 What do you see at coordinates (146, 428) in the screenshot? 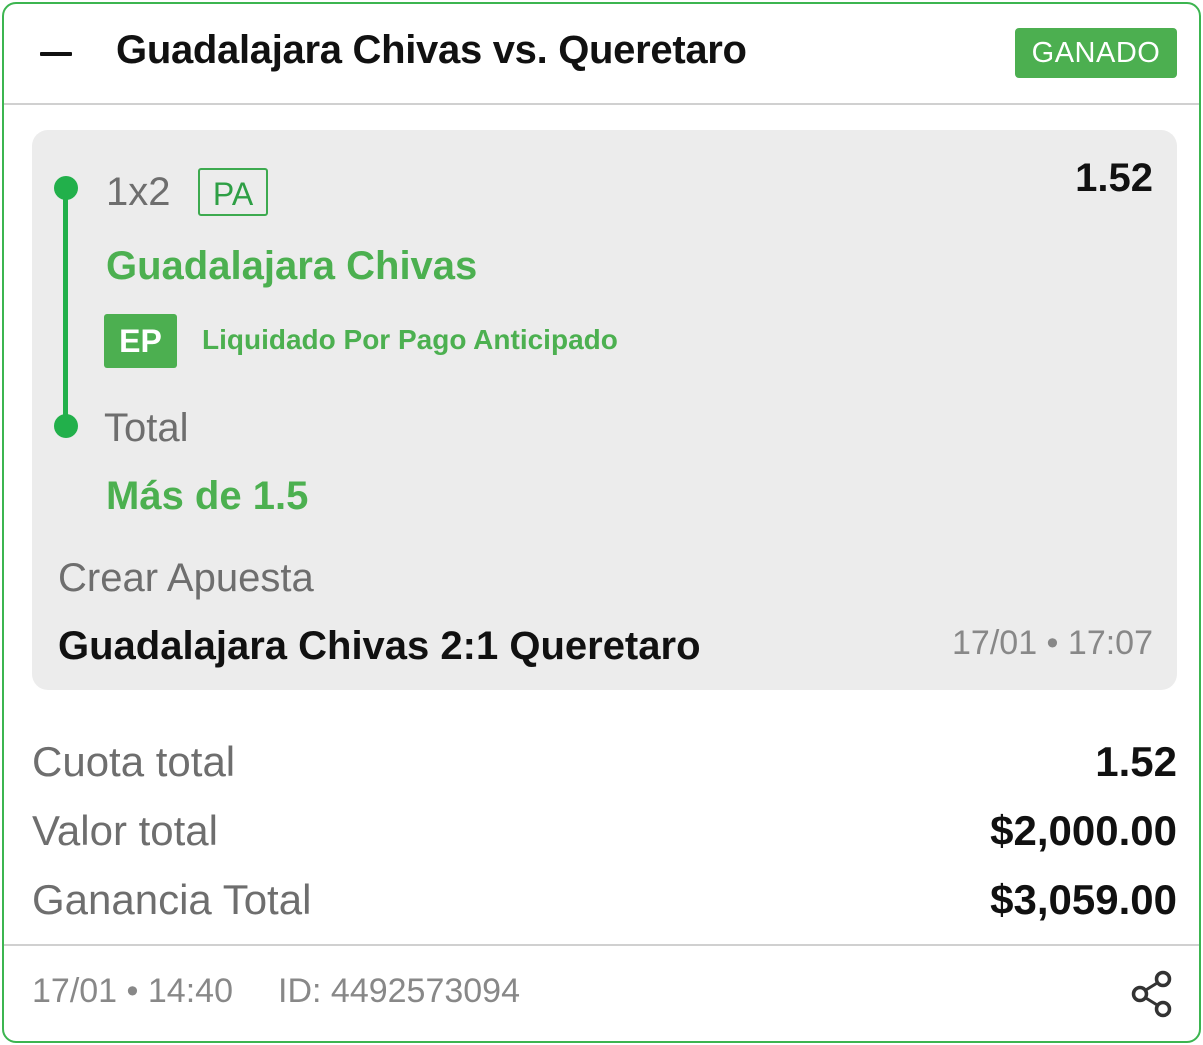
I see `selection-market: Total` at bounding box center [146, 428].